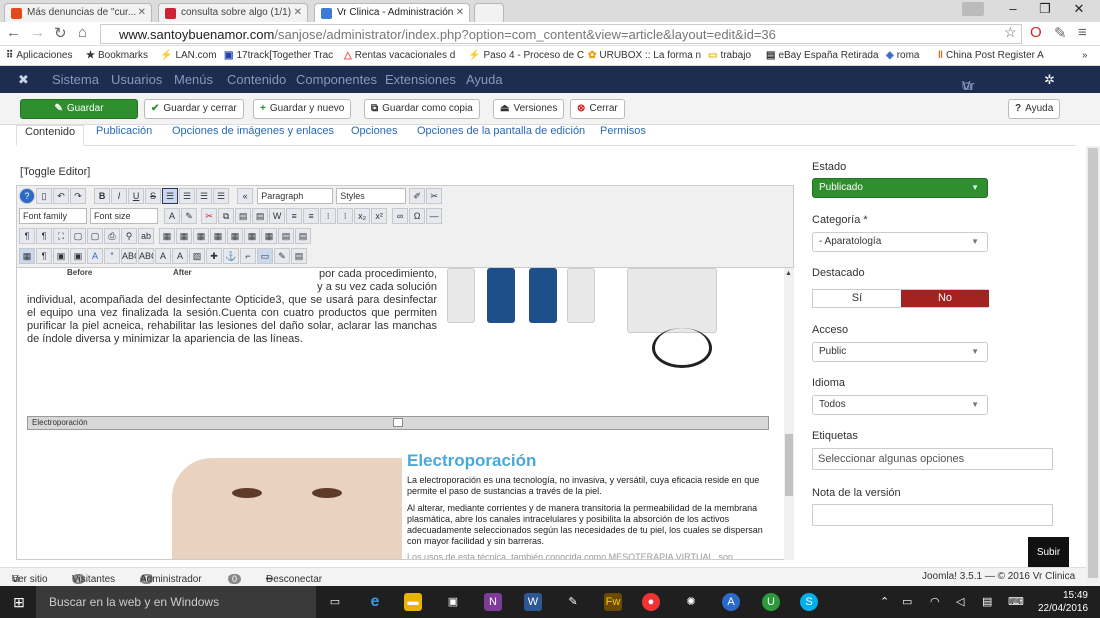 The height and width of the screenshot is (618, 1100). I want to click on save-button: ✎ Guardar, so click(79, 109).